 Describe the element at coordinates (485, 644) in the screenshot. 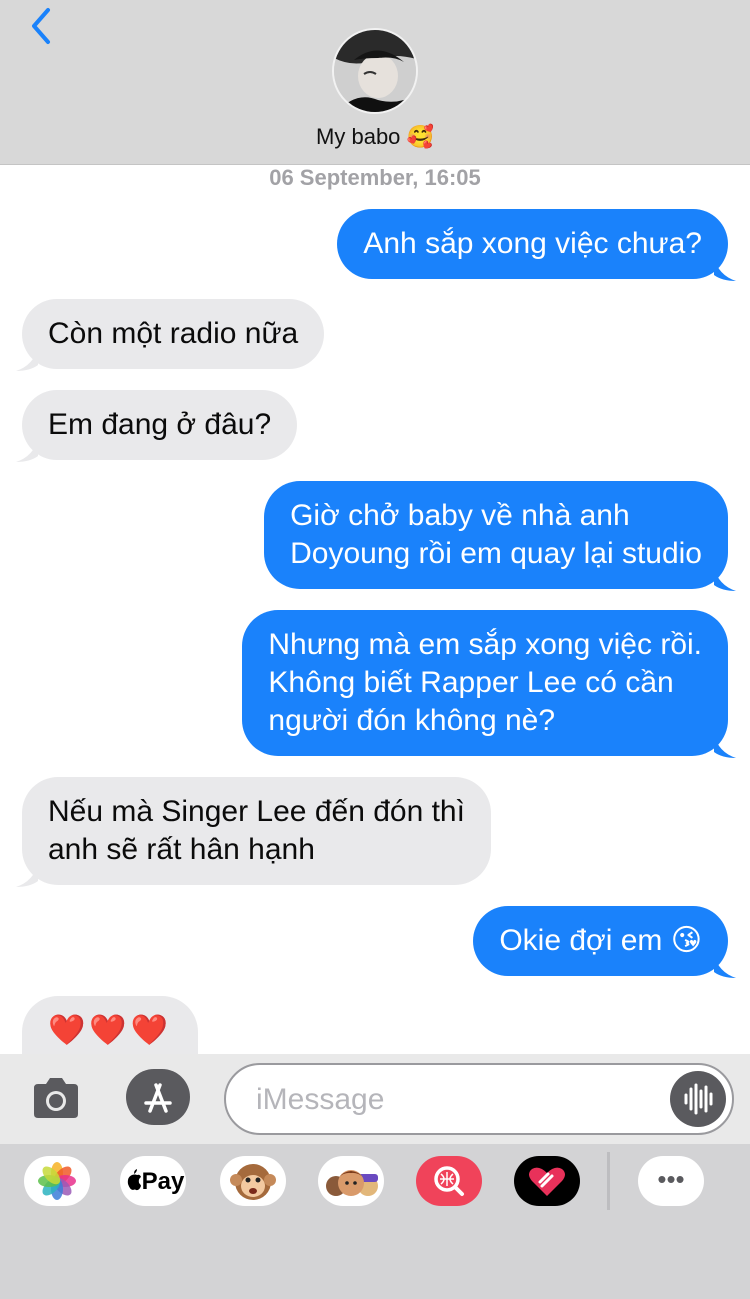

I see `message-text: Nhưng mà em sắp xong việc rồi.` at that location.